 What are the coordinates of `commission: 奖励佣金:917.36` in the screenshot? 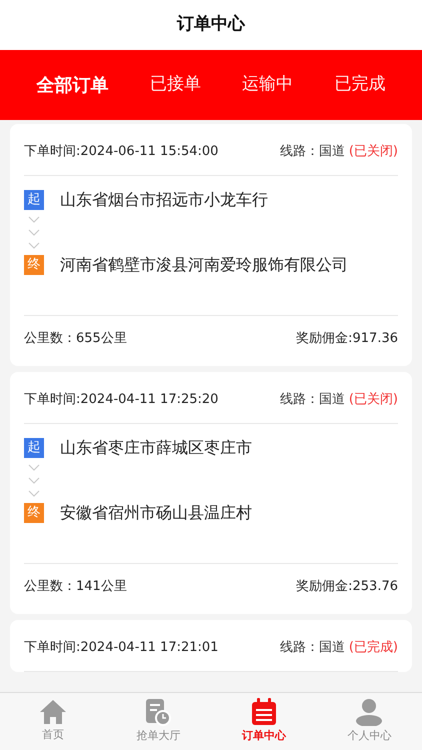 It's located at (347, 339).